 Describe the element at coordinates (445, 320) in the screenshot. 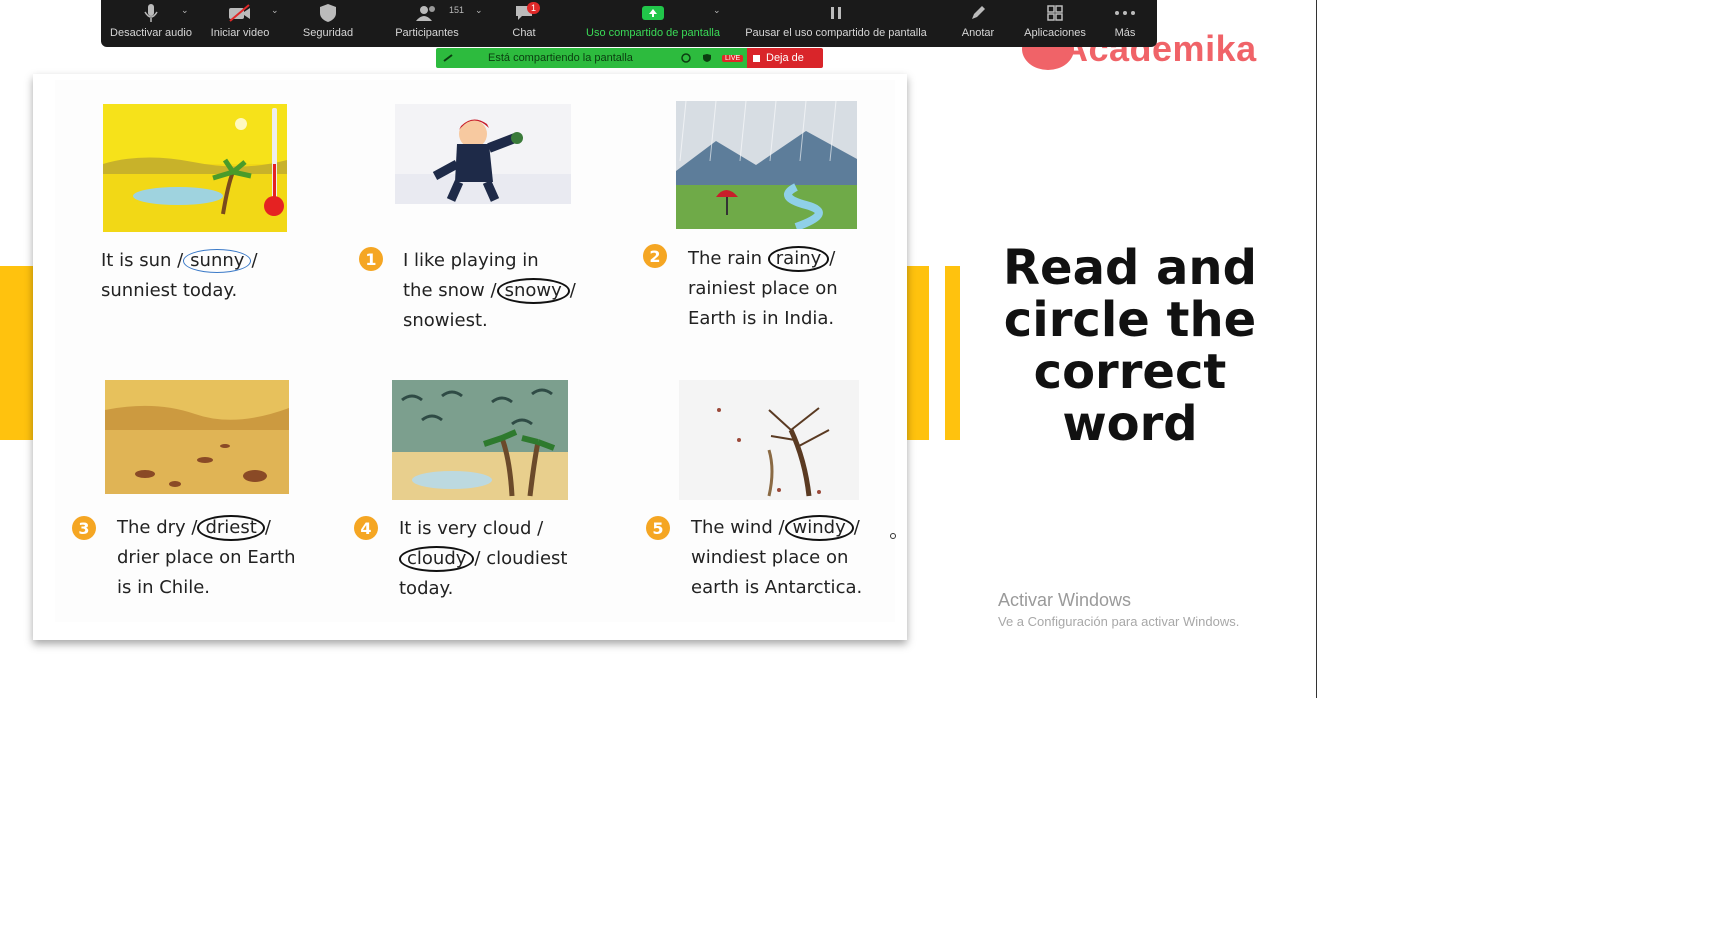

I see `exercise-text: snowiest.` at that location.